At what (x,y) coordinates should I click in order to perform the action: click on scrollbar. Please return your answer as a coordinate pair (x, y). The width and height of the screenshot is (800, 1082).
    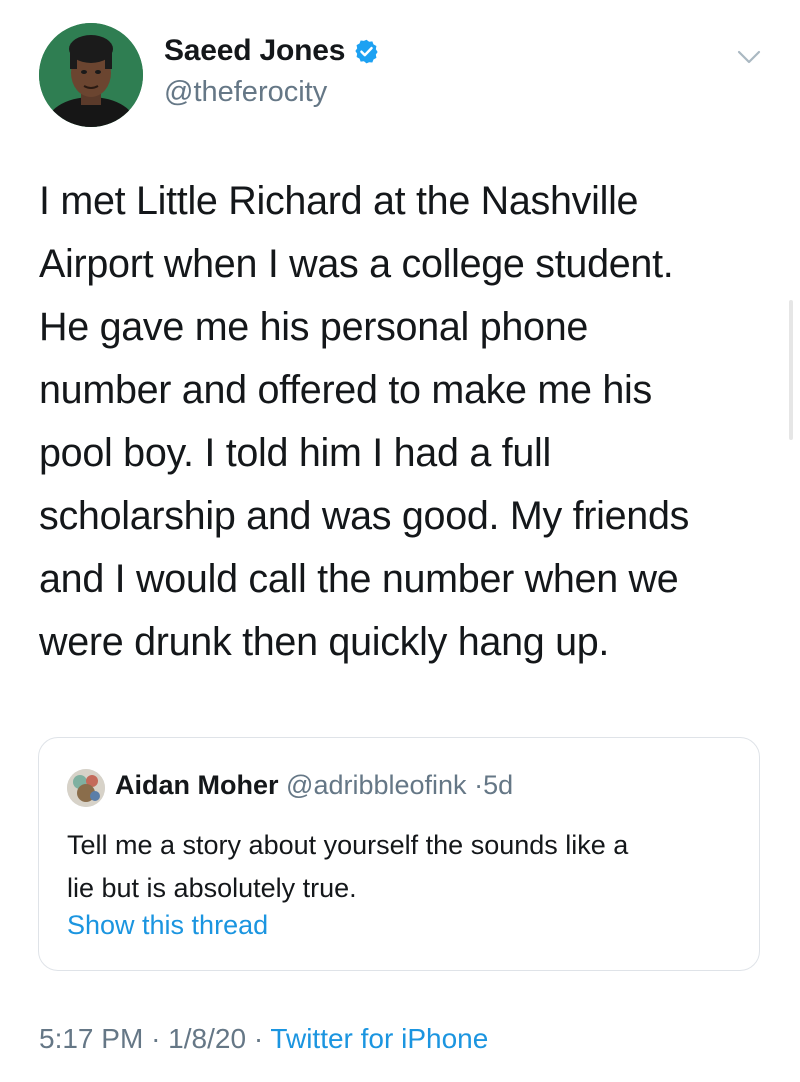
    Looking at the image, I should click on (791, 370).